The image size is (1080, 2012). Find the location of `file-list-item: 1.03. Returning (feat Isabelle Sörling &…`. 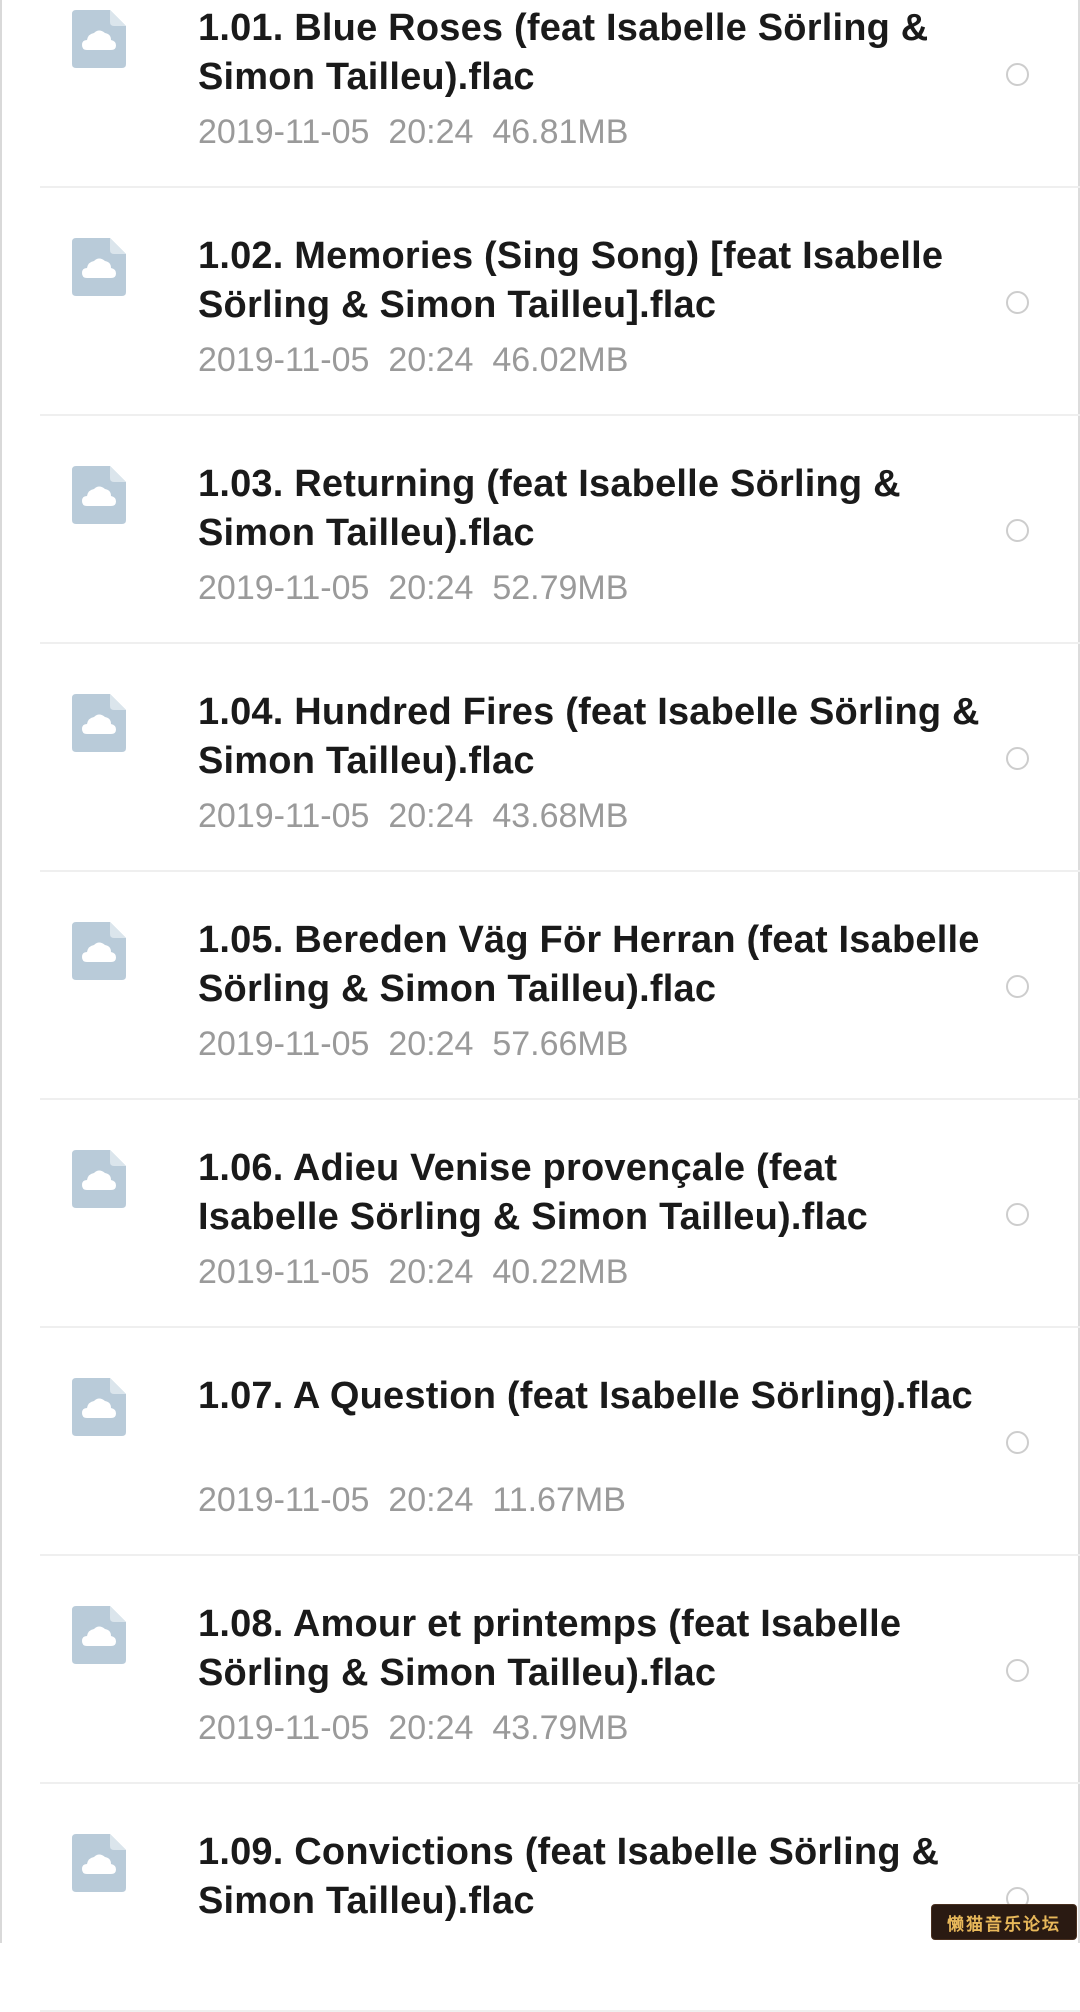

file-list-item: 1.03. Returning (feat Isabelle Sörling &… is located at coordinates (540, 530).